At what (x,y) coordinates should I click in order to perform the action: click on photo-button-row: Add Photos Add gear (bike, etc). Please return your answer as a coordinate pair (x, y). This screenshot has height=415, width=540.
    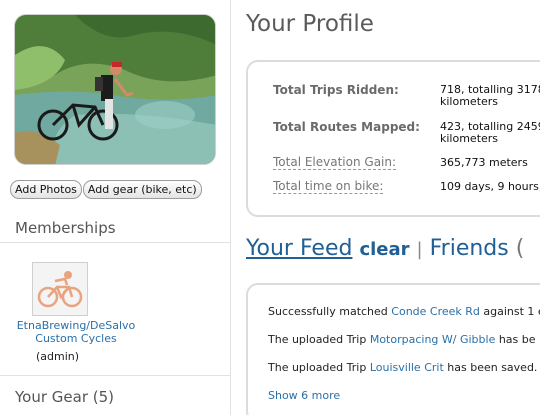
    Looking at the image, I should click on (106, 189).